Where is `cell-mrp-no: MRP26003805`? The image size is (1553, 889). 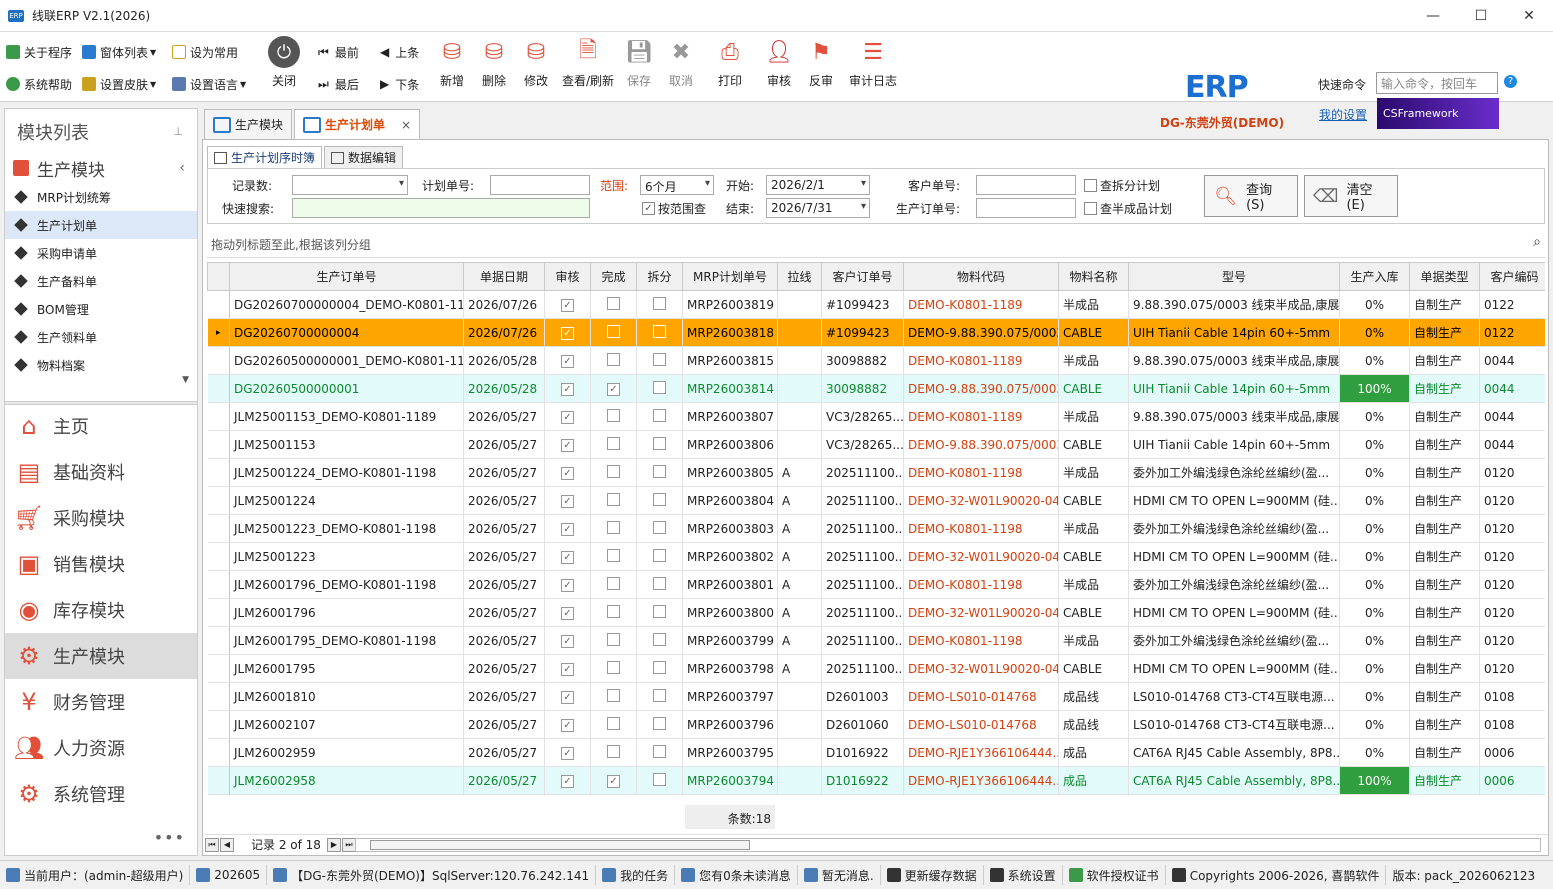 cell-mrp-no: MRP26003805 is located at coordinates (730, 472).